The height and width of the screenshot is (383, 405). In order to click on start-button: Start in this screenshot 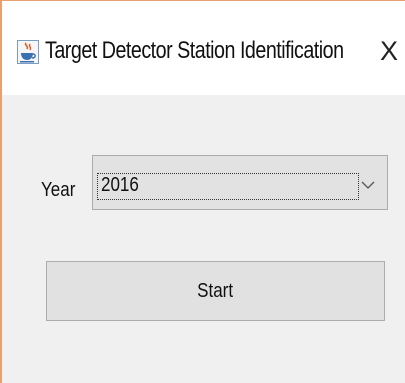, I will do `click(215, 291)`.